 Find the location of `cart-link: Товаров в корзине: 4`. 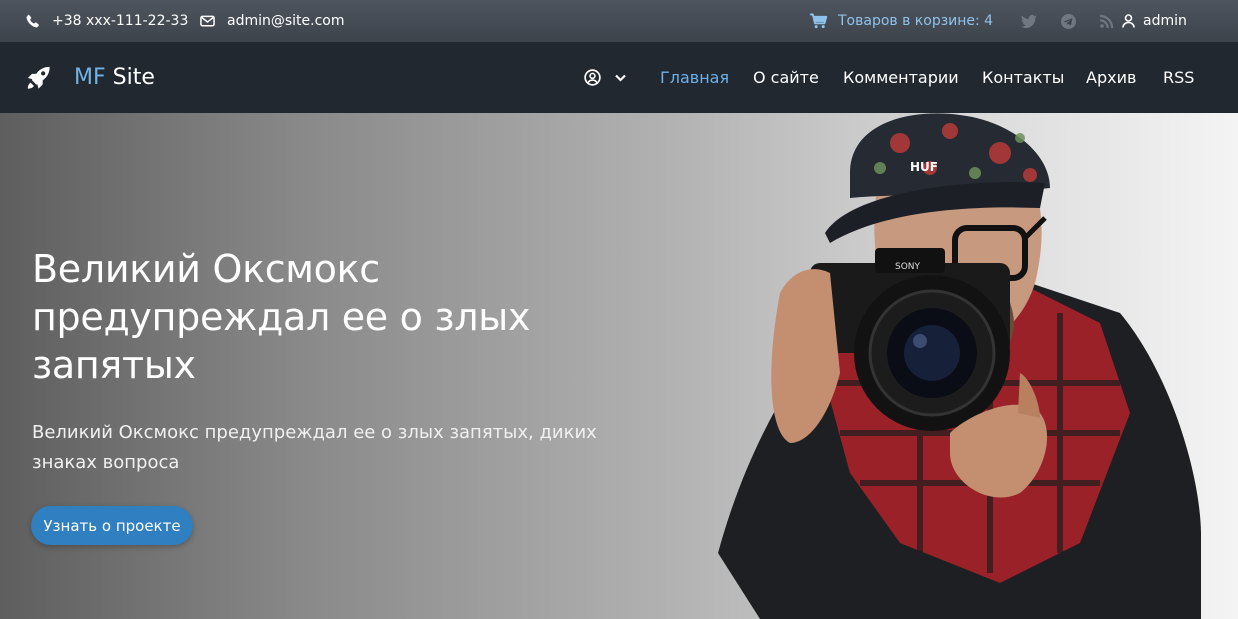

cart-link: Товаров в корзине: 4 is located at coordinates (901, 21).